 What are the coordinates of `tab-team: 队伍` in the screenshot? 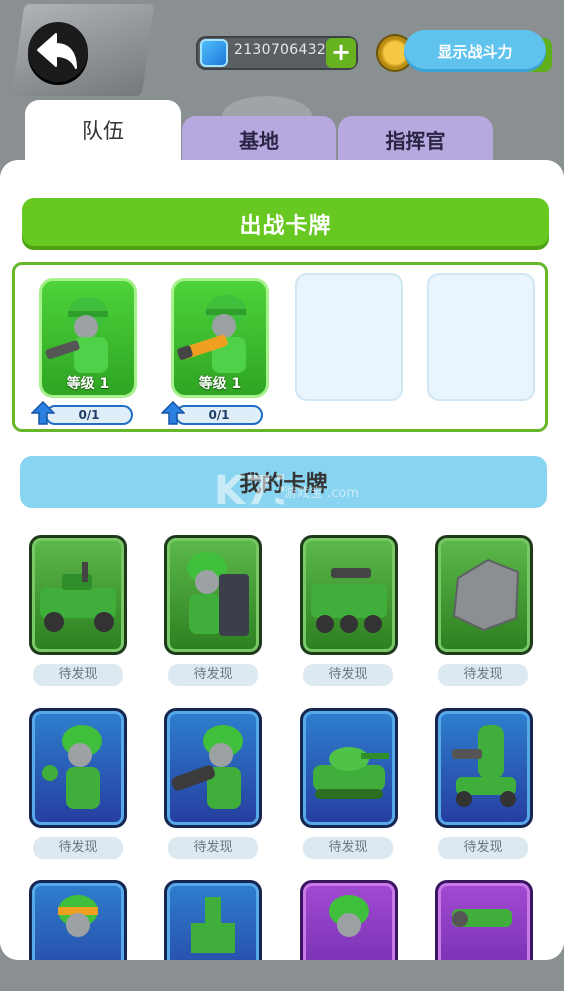 It's located at (103, 130).